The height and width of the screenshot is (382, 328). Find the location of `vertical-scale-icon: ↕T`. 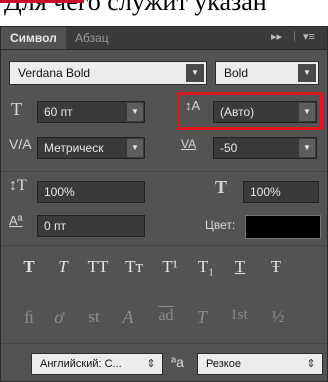

vertical-scale-icon: ↕T is located at coordinates (18, 185).